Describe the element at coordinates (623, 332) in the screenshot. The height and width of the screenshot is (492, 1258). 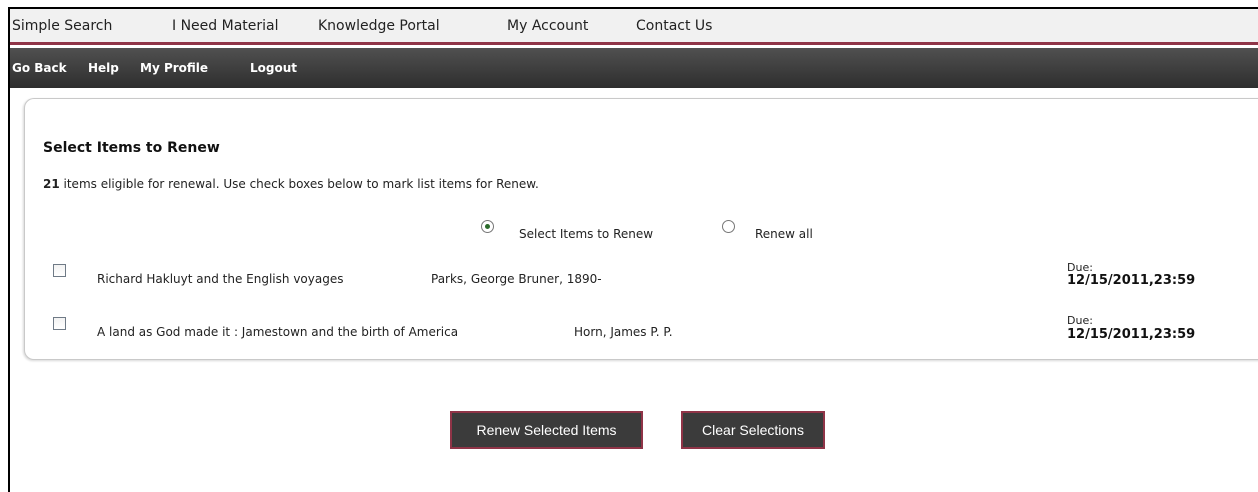
I see `item-author-2: Horn, James P. P.` at that location.